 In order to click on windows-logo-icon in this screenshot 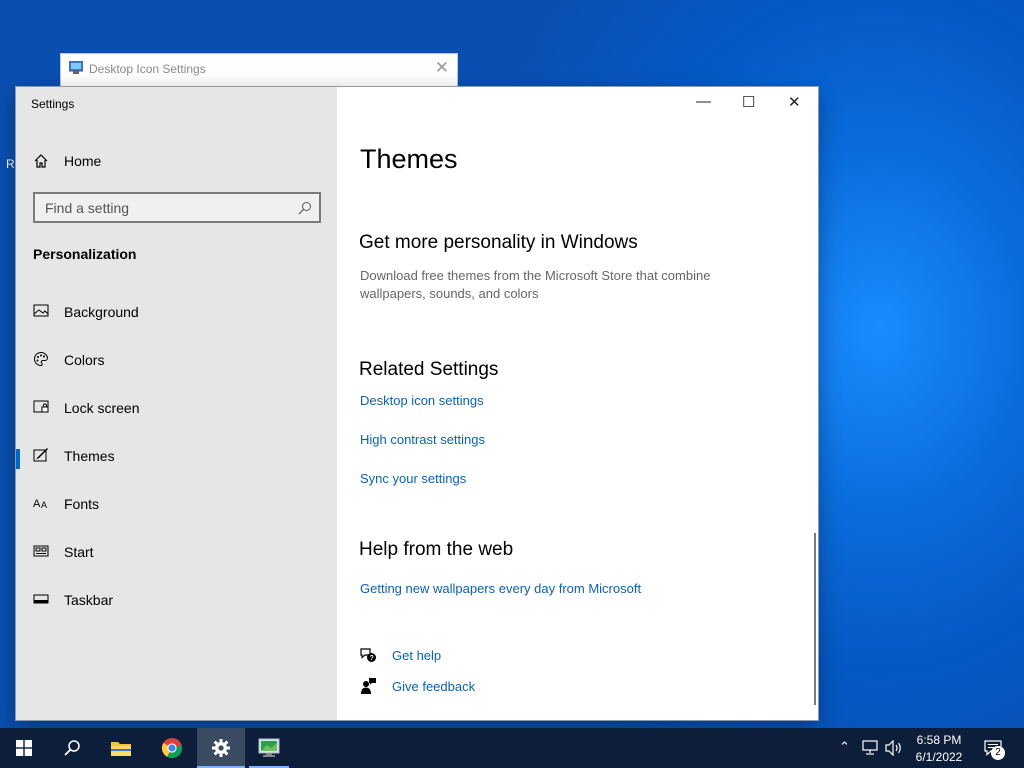, I will do `click(24, 748)`.